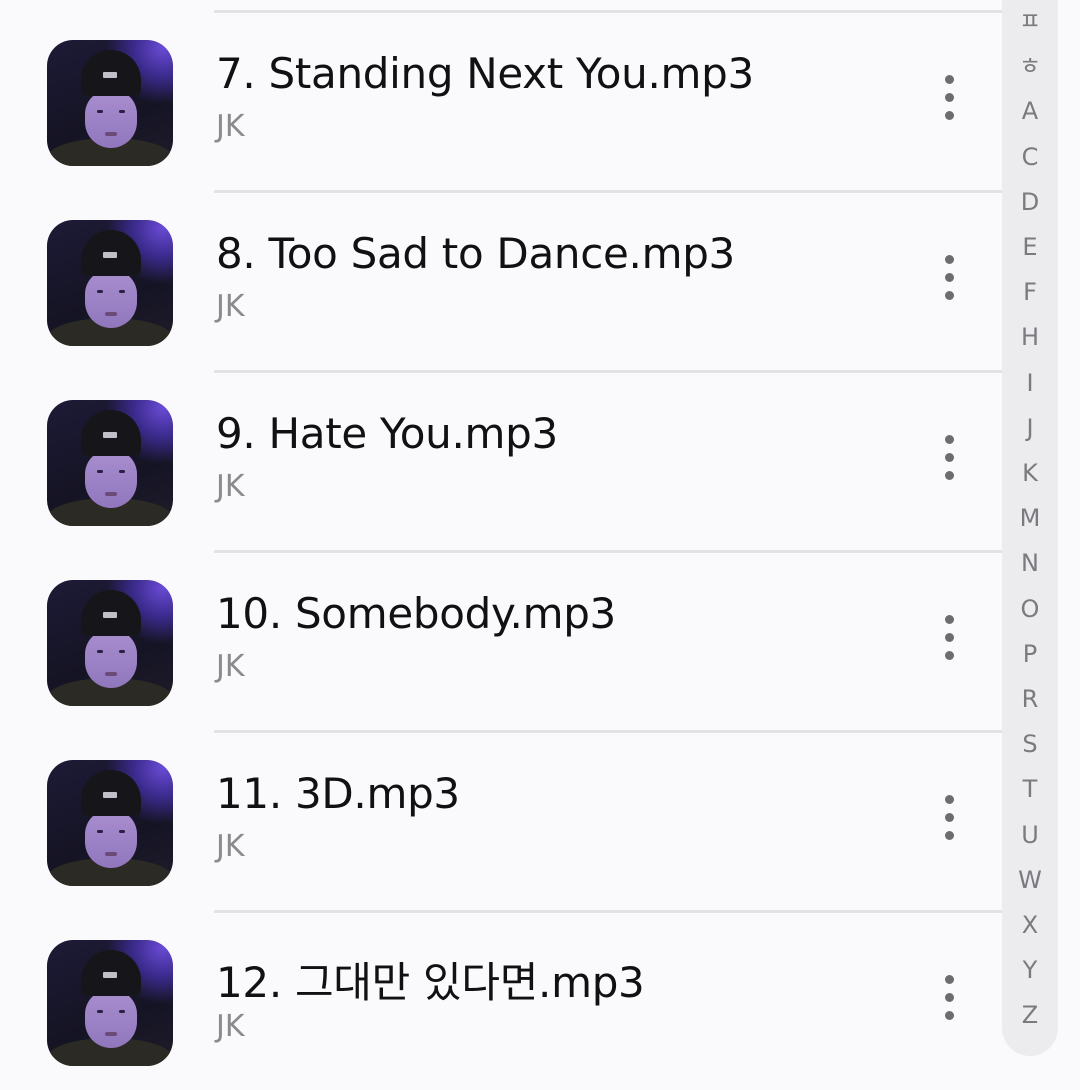 Image resolution: width=1080 pixels, height=1090 pixels. I want to click on index-letter: U, so click(1030, 835).